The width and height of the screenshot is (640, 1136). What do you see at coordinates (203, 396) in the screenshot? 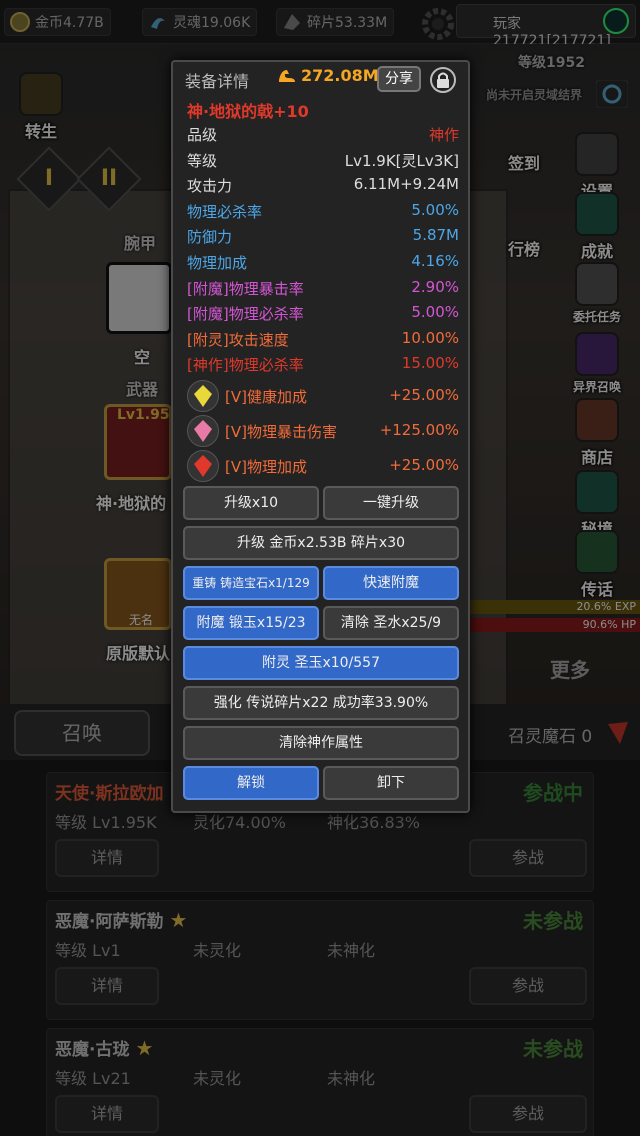
I see `yellow-gem-icon` at bounding box center [203, 396].